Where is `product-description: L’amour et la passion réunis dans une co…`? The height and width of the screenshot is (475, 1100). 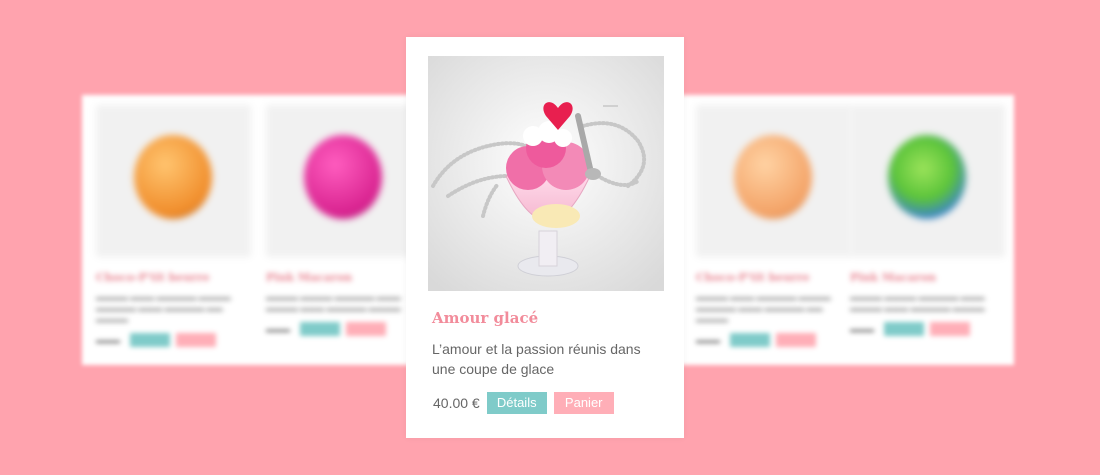 product-description: L’amour et la passion réunis dans une co… is located at coordinates (536, 359).